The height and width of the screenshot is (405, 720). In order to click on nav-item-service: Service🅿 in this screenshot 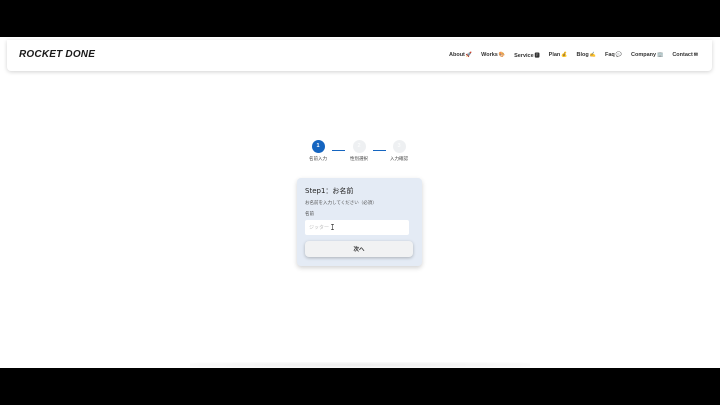, I will do `click(527, 55)`.